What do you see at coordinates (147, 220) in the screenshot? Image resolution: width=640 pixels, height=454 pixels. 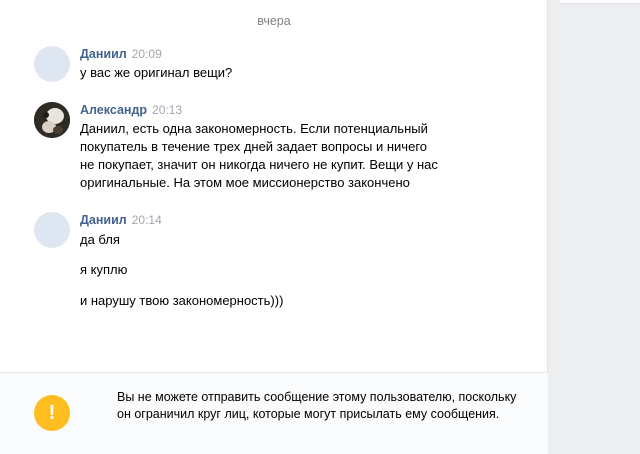 I see `message-time: 20:14` at bounding box center [147, 220].